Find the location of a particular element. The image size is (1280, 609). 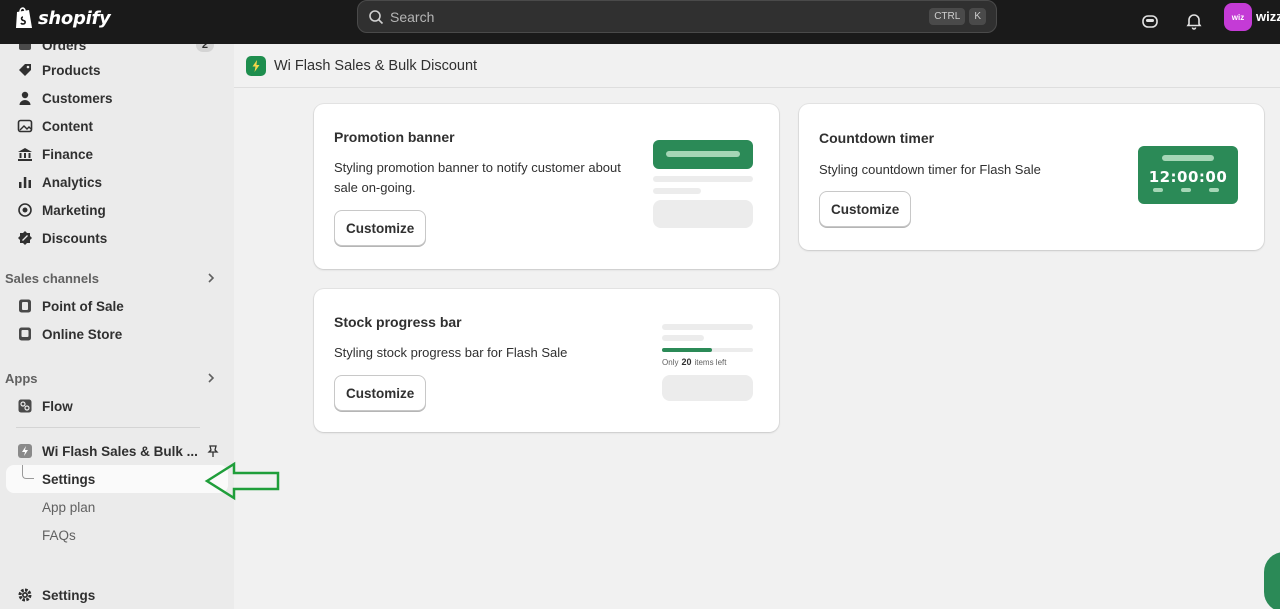

sidebar-subitem-settings: Settings is located at coordinates (117, 479).